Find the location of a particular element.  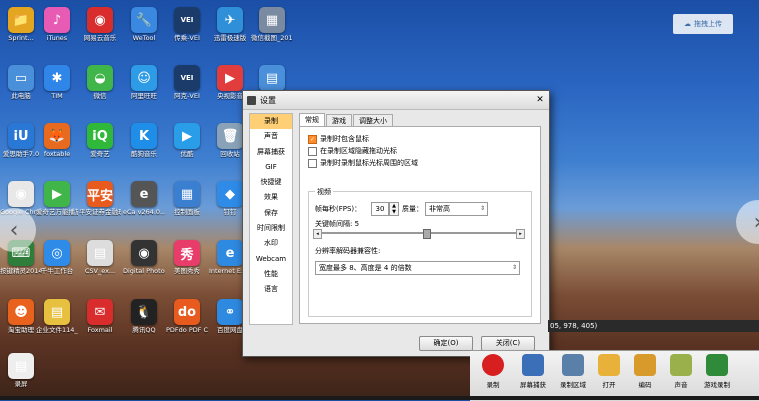

this-pc-icon: ▭ is located at coordinates (21, 78).